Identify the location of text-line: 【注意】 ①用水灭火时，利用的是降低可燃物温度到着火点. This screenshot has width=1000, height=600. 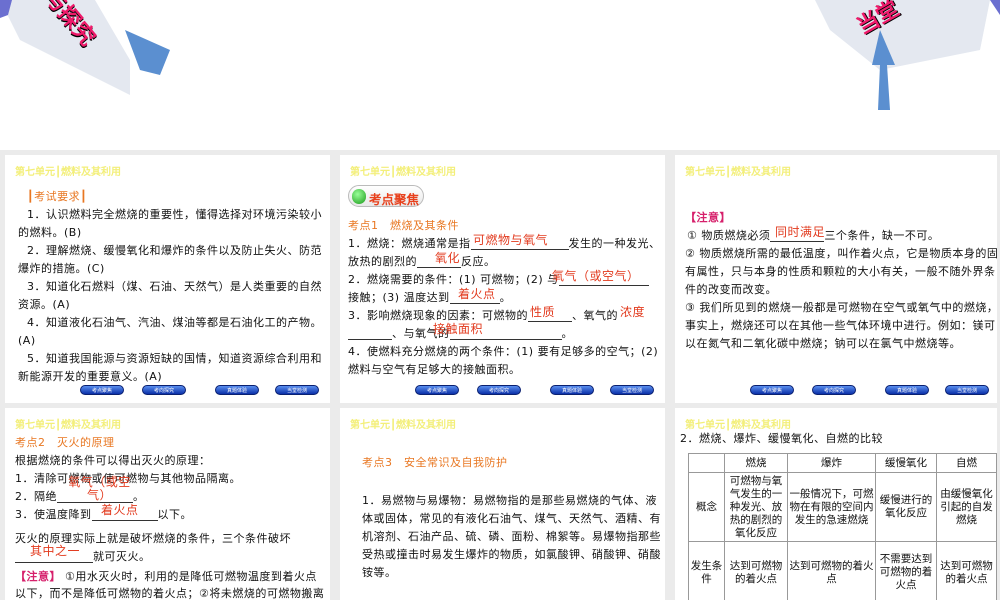
(166, 577).